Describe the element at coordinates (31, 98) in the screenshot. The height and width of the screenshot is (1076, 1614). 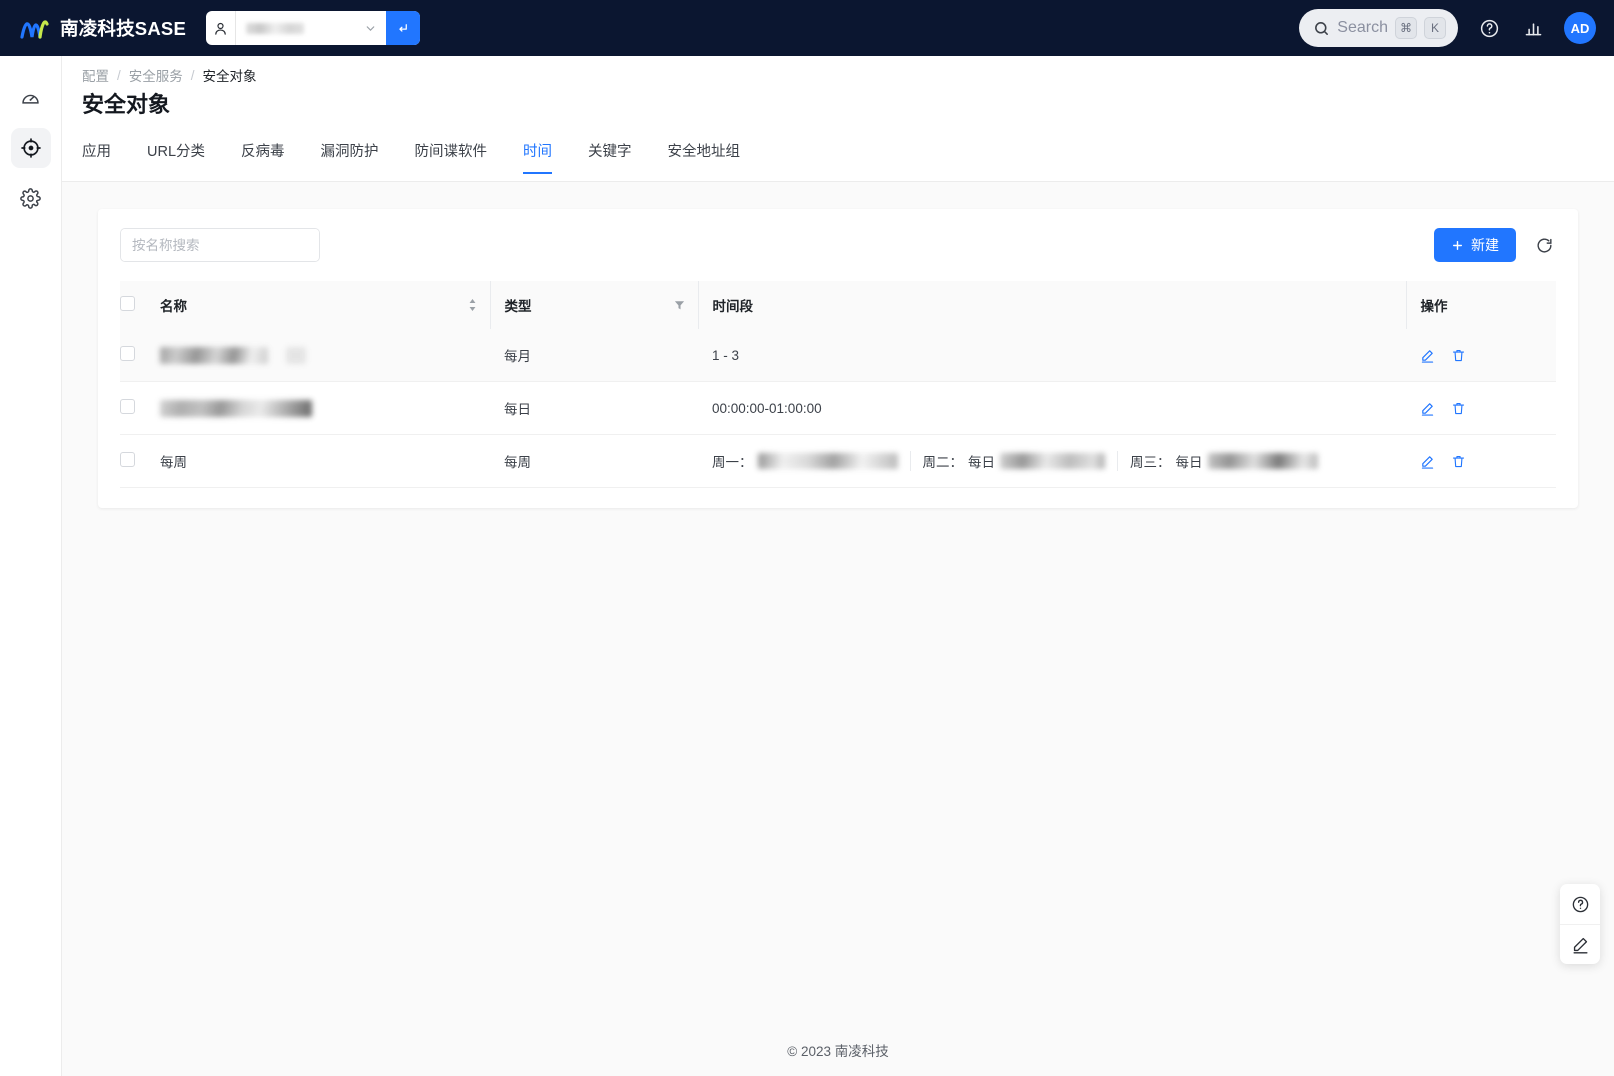
I see `sidebar-item-dashboard` at that location.